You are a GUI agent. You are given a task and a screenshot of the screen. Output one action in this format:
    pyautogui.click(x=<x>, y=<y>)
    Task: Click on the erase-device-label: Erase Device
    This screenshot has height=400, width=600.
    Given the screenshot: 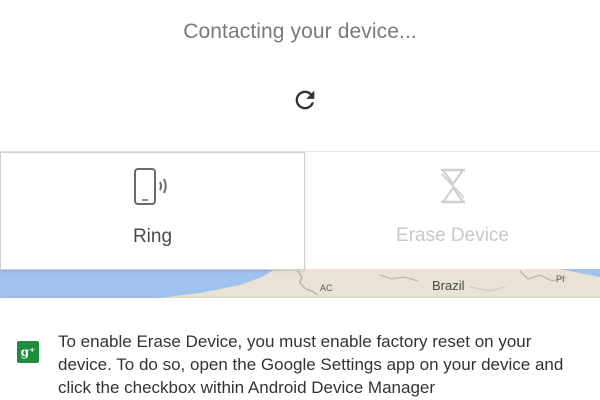 What is the action you would take?
    pyautogui.click(x=452, y=235)
    